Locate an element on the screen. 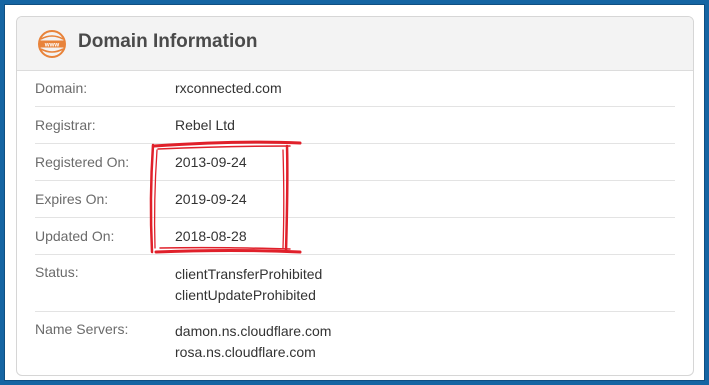 The width and height of the screenshot is (709, 385). registered-on-value-text: 2013-09-24 is located at coordinates (211, 161).